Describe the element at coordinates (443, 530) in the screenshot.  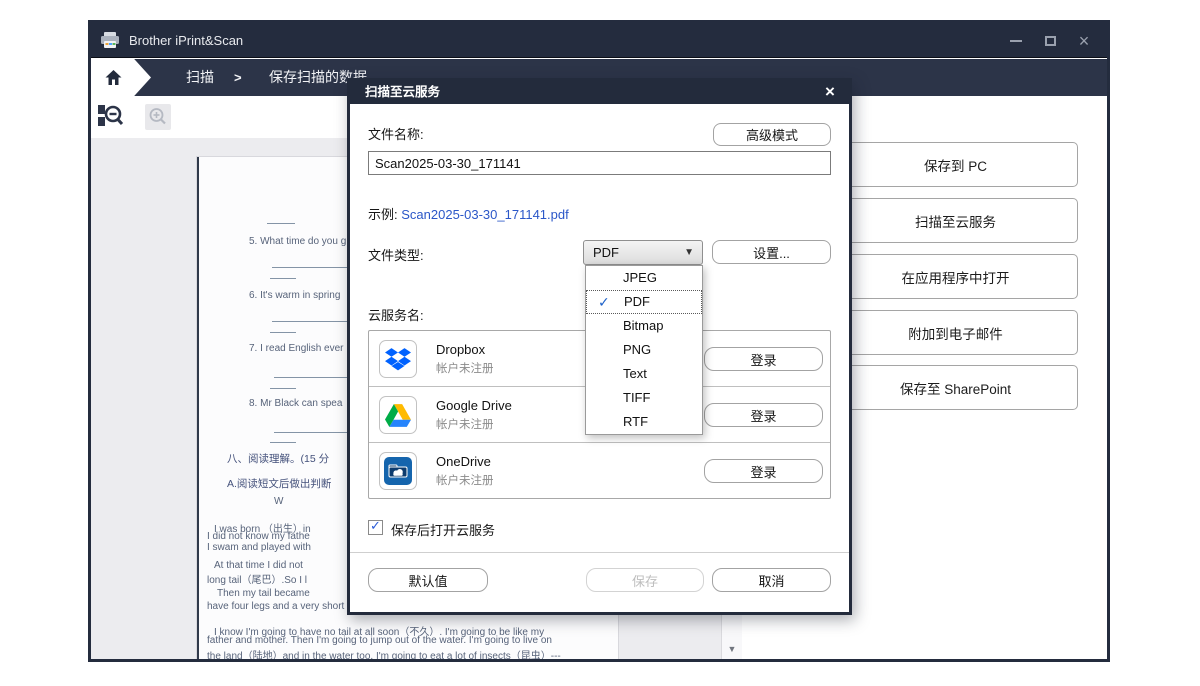
I see `open-after-save-label: 保存后打开云服务` at that location.